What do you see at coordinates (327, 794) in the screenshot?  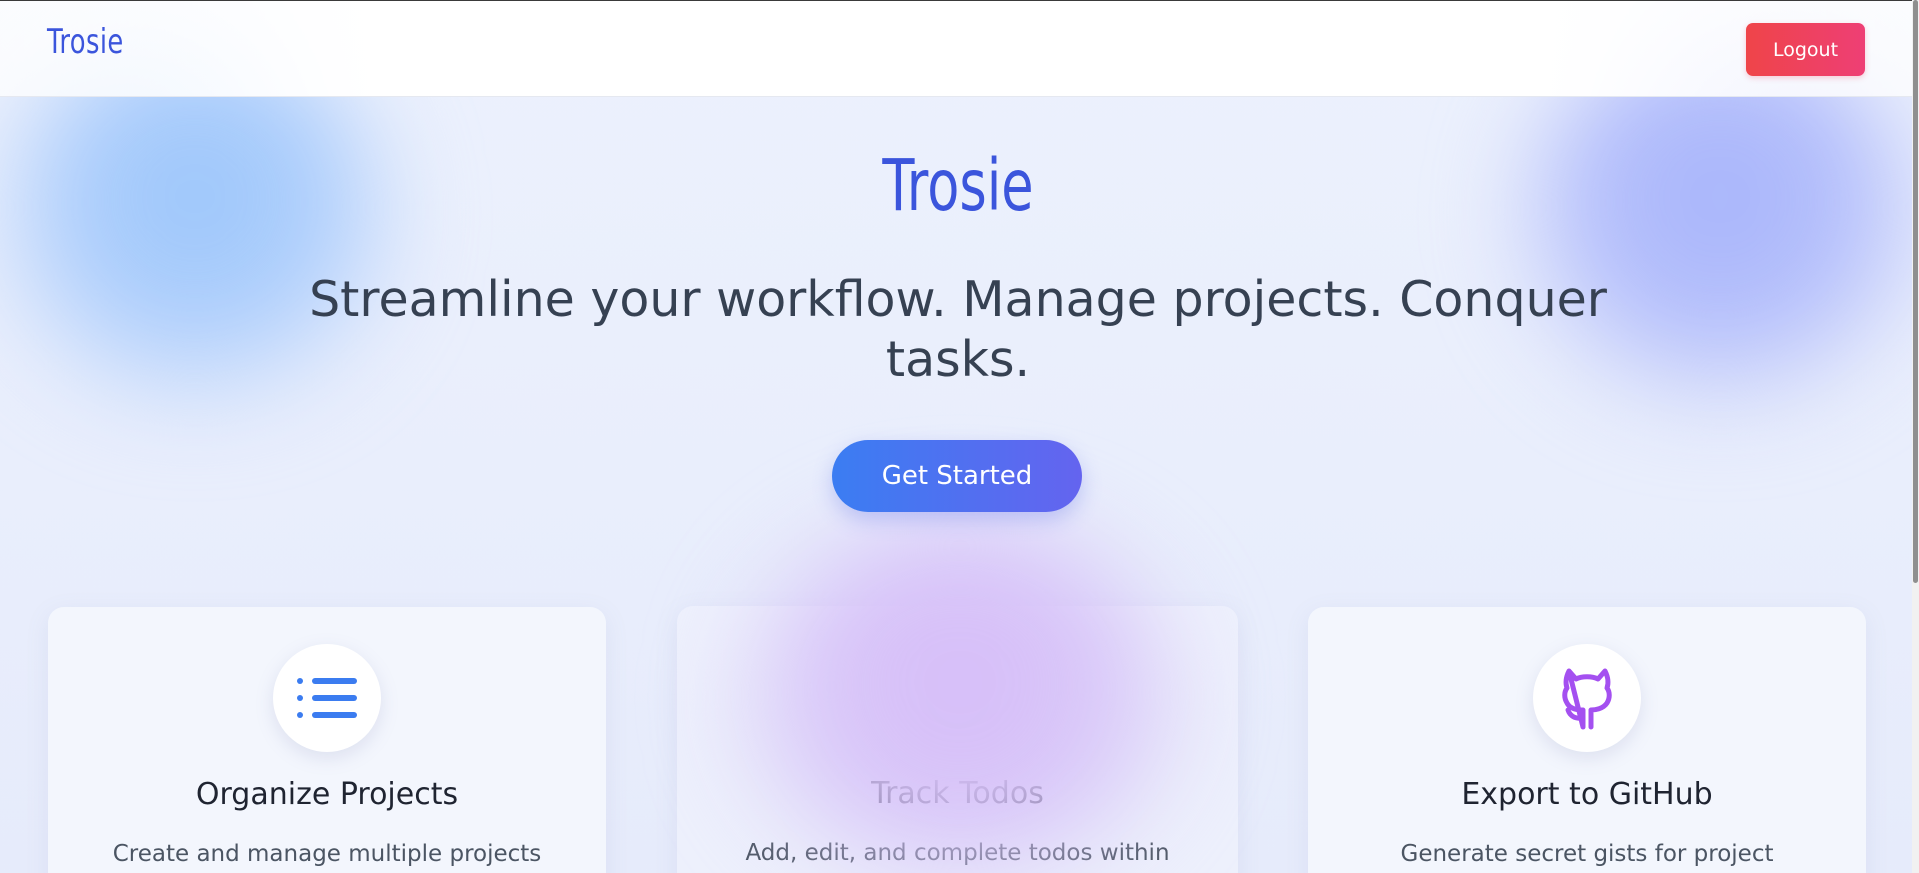 I see `feature-title: Organize Projects` at bounding box center [327, 794].